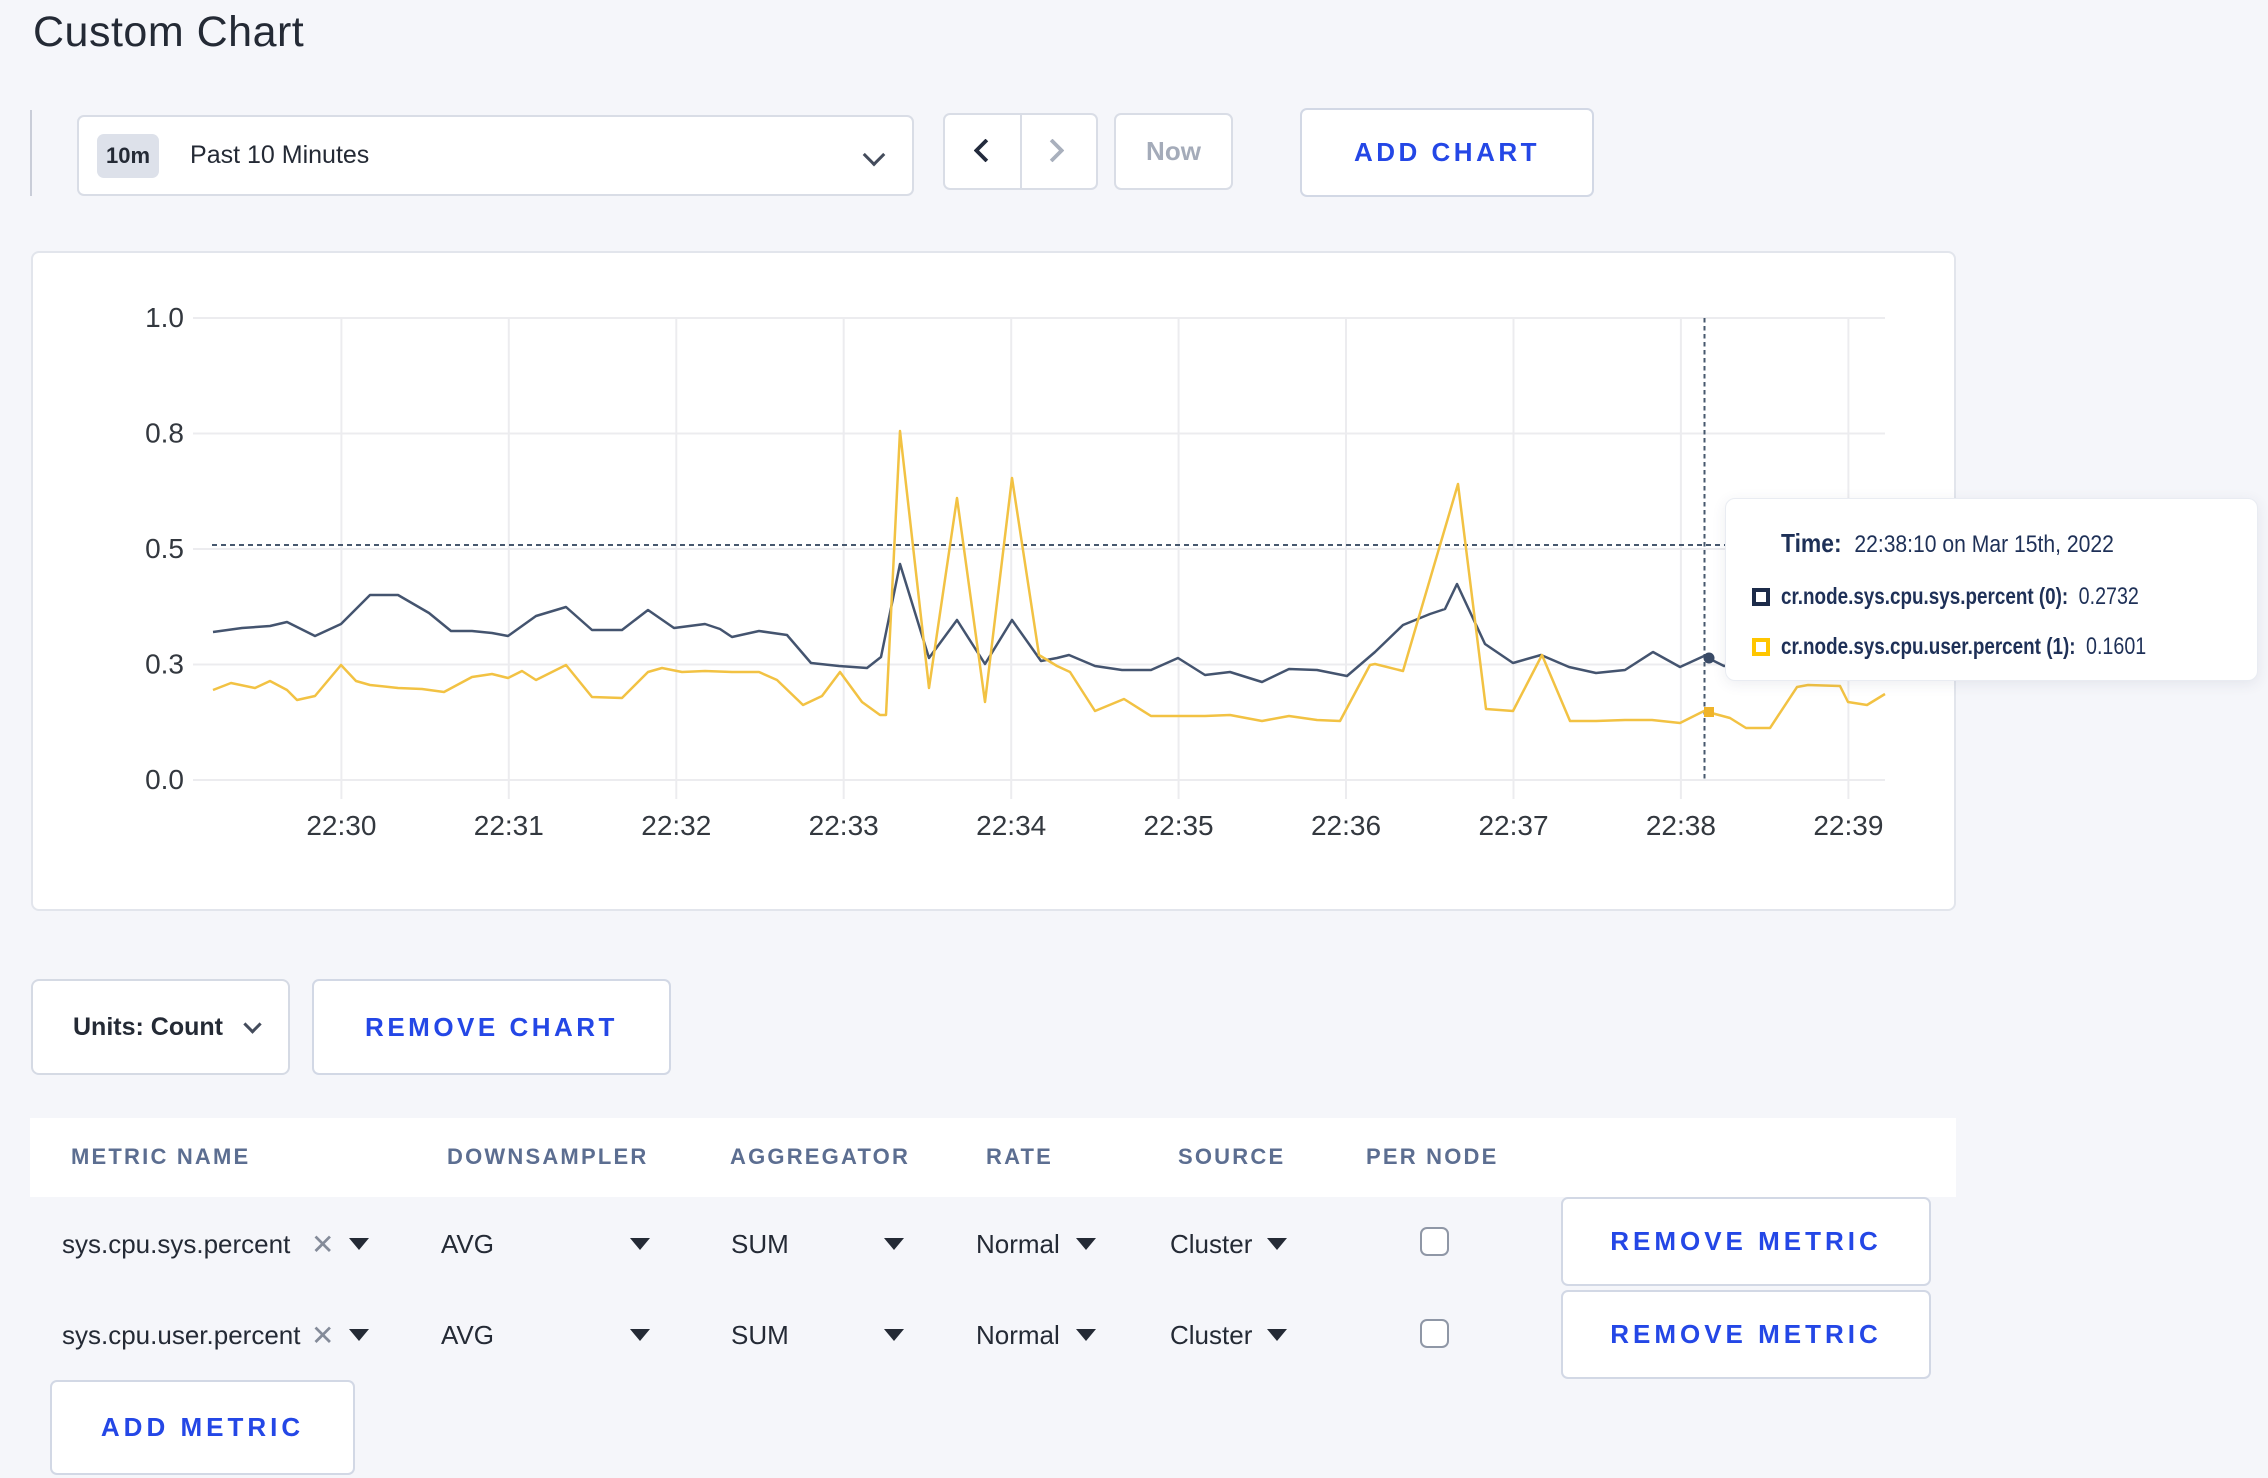 This screenshot has height=1478, width=2268. I want to click on svg-text: 22:31, so click(509, 825).